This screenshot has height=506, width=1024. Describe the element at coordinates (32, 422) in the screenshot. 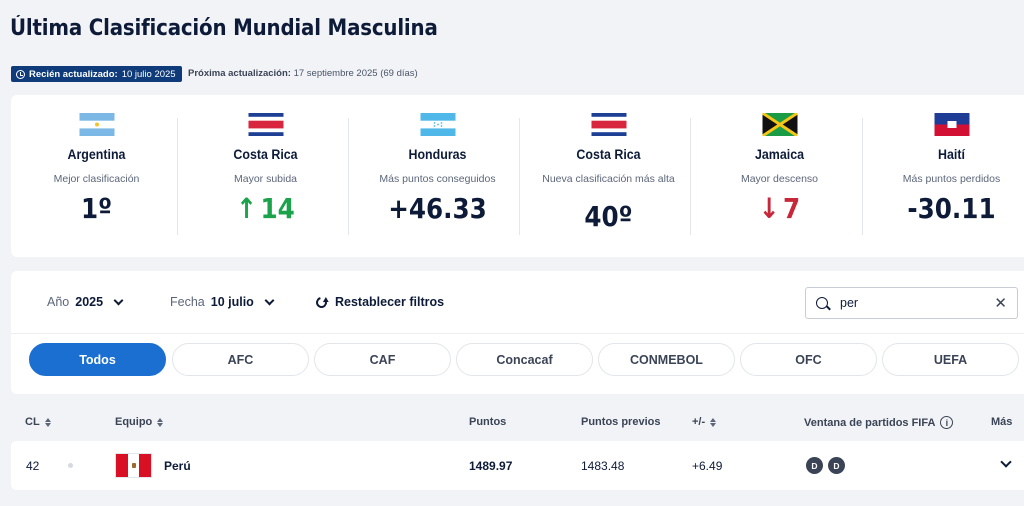

I see `column-rank-label: CL` at that location.